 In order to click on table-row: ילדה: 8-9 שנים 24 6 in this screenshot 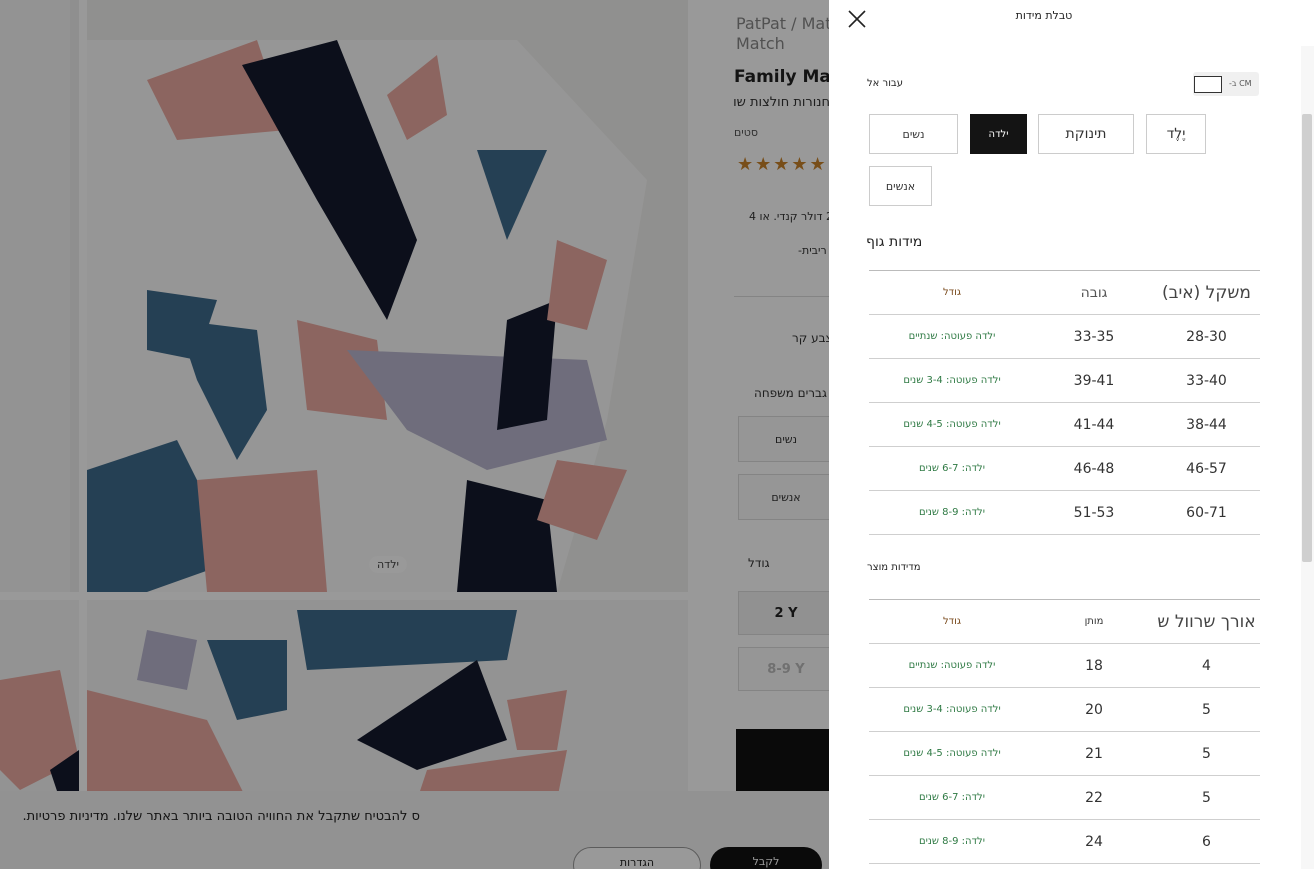, I will do `click(1064, 841)`.